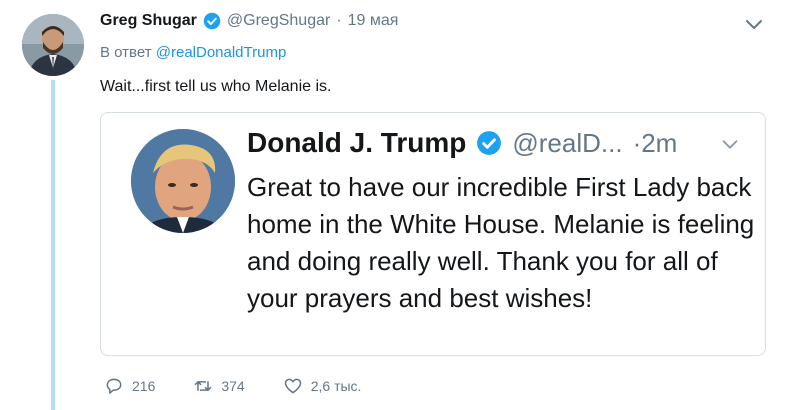 This screenshot has width=810, height=410. I want to click on thread-line, so click(53, 245).